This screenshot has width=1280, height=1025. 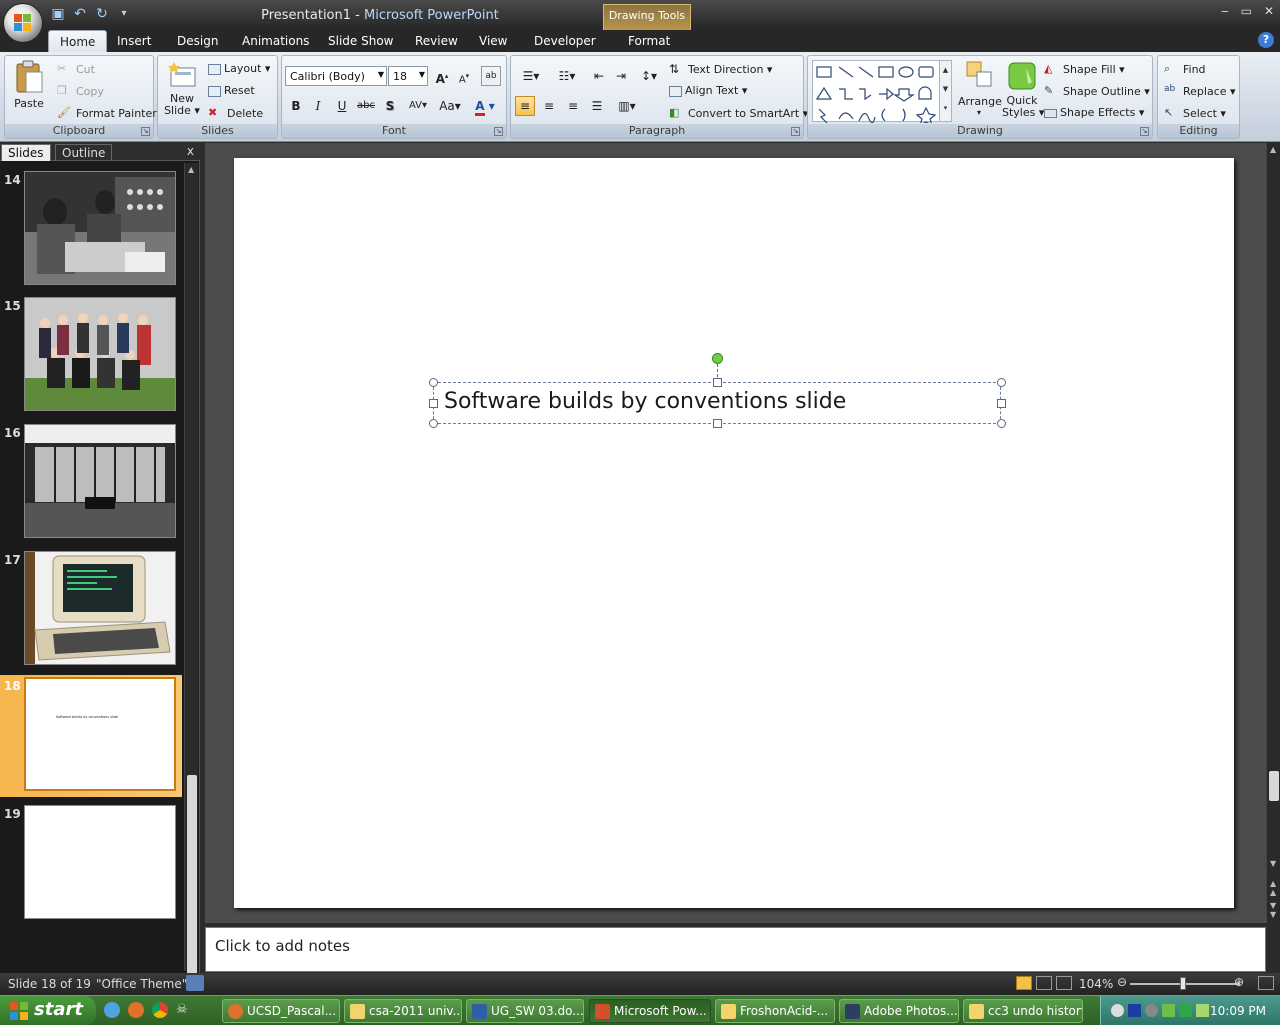 I want to click on shape-effects-button: Shape Effects ▾, so click(x=1094, y=112).